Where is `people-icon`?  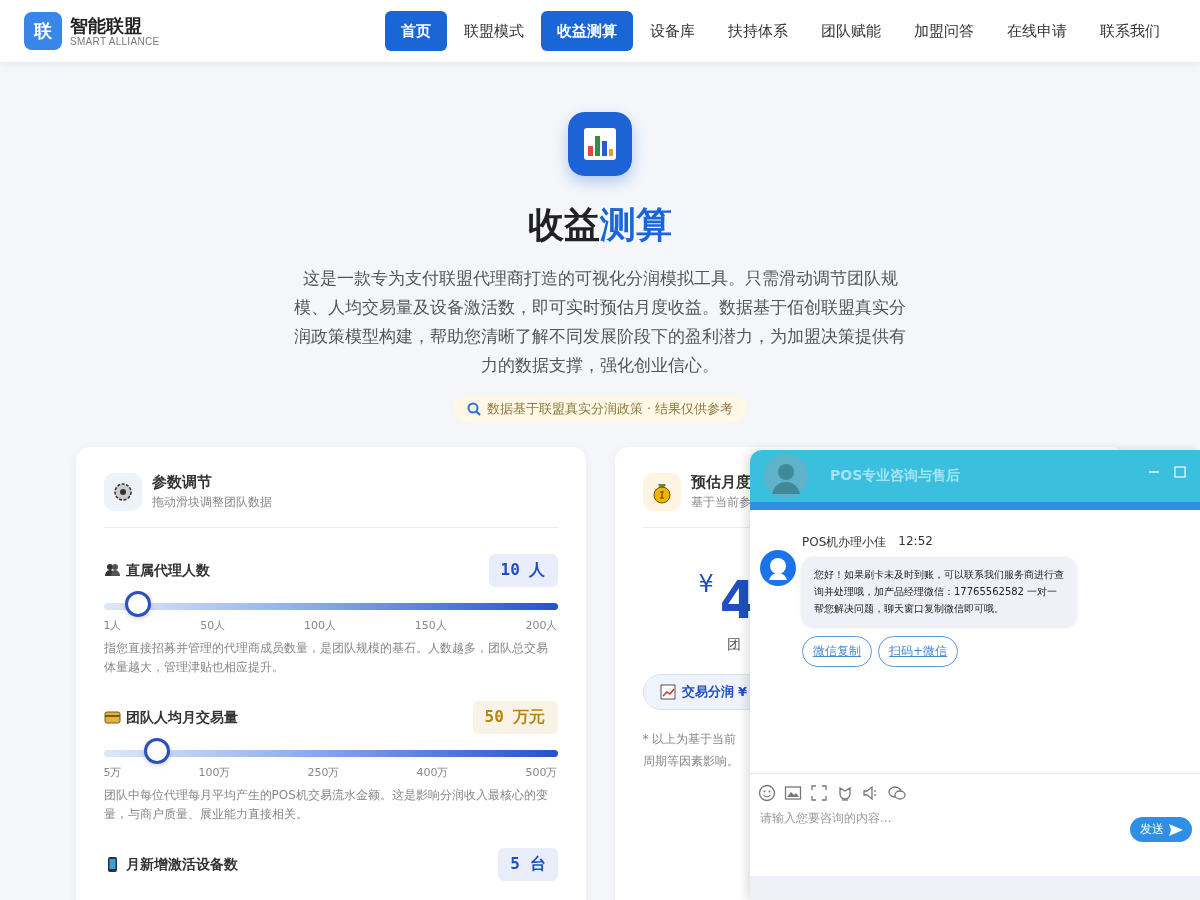
people-icon is located at coordinates (112, 570).